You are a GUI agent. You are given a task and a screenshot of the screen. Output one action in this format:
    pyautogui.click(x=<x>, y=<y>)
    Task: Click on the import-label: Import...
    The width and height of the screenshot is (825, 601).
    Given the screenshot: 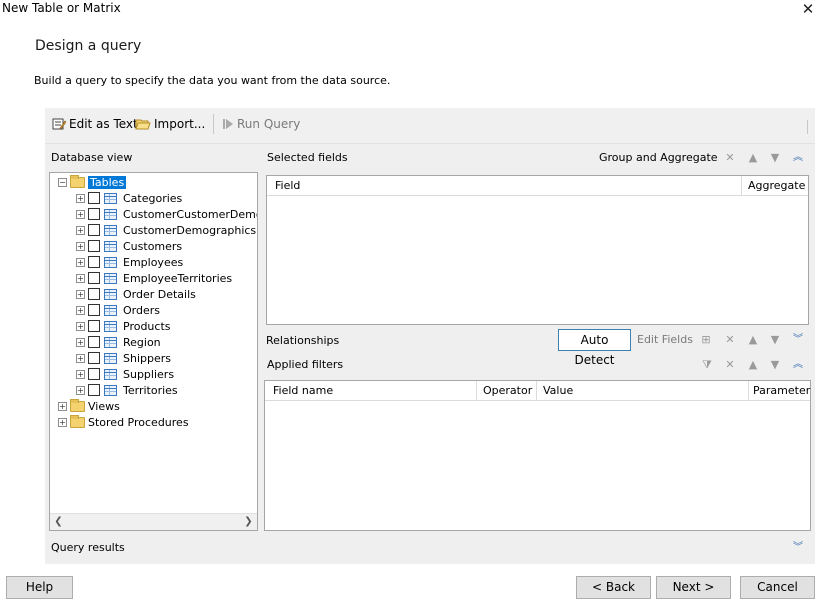 What is the action you would take?
    pyautogui.click(x=180, y=124)
    